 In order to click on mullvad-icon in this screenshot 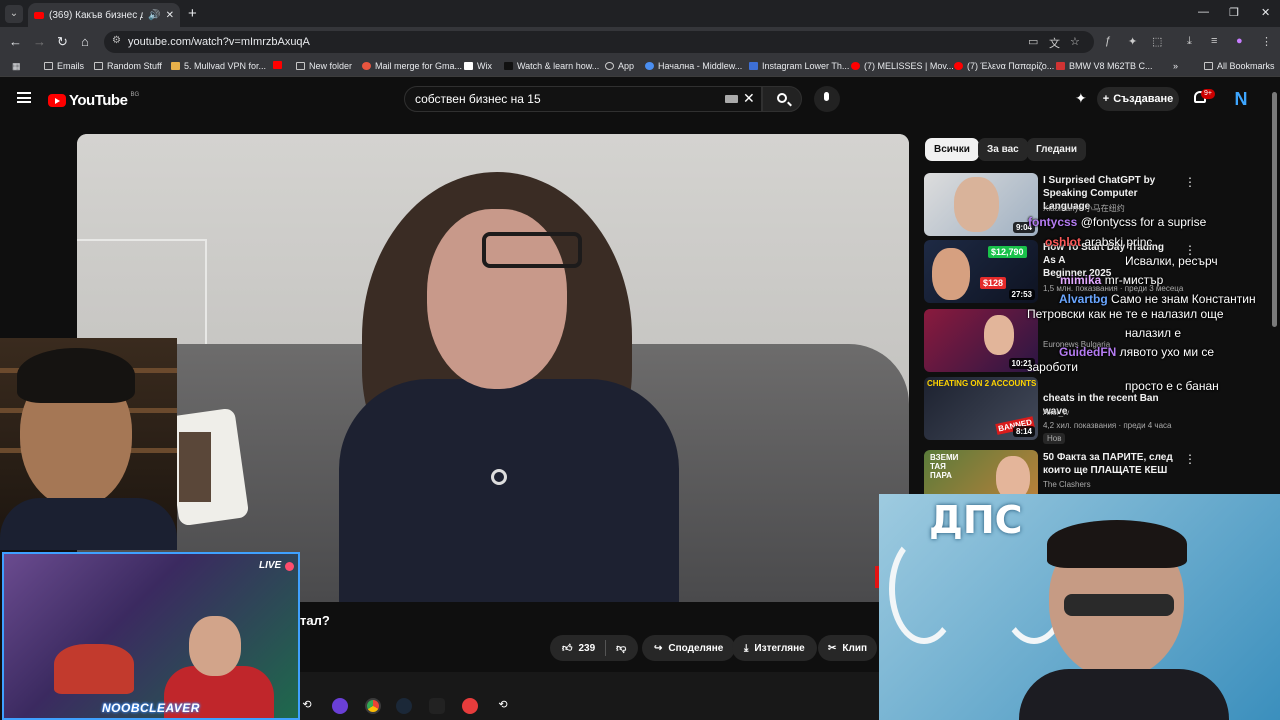, I will do `click(175, 66)`.